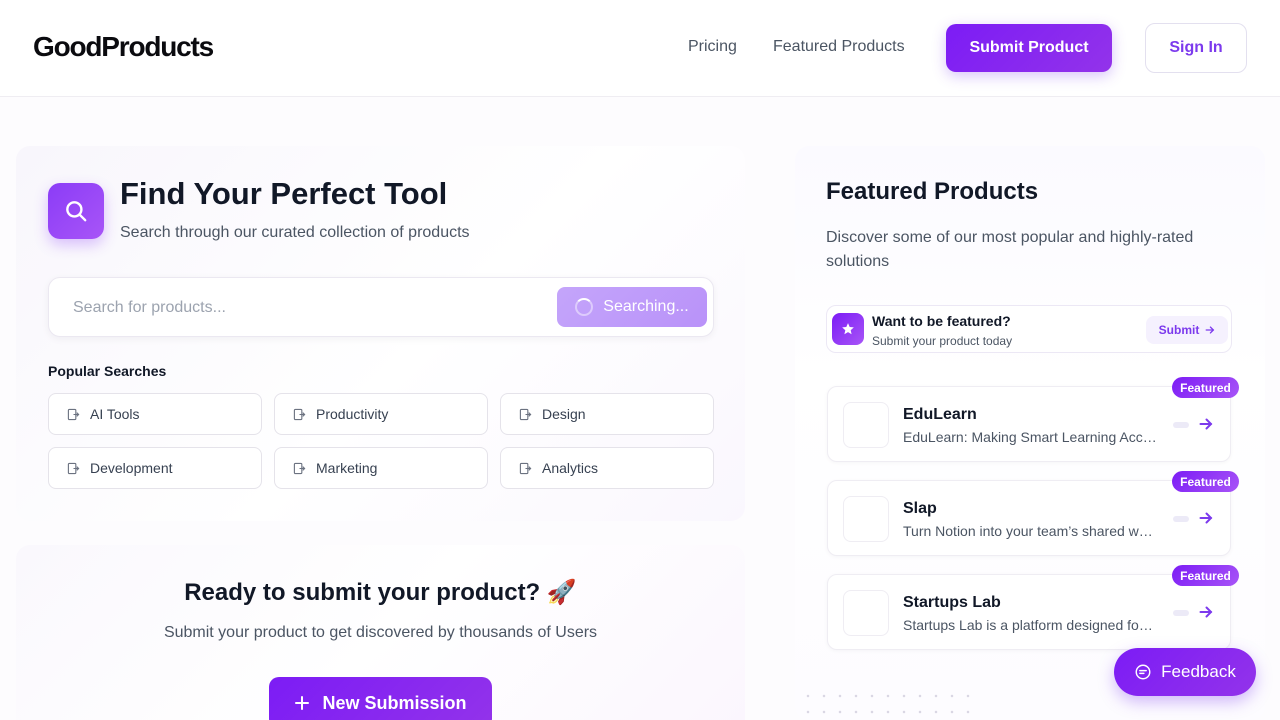  What do you see at coordinates (932, 191) in the screenshot?
I see `featured-title: Featured Products` at bounding box center [932, 191].